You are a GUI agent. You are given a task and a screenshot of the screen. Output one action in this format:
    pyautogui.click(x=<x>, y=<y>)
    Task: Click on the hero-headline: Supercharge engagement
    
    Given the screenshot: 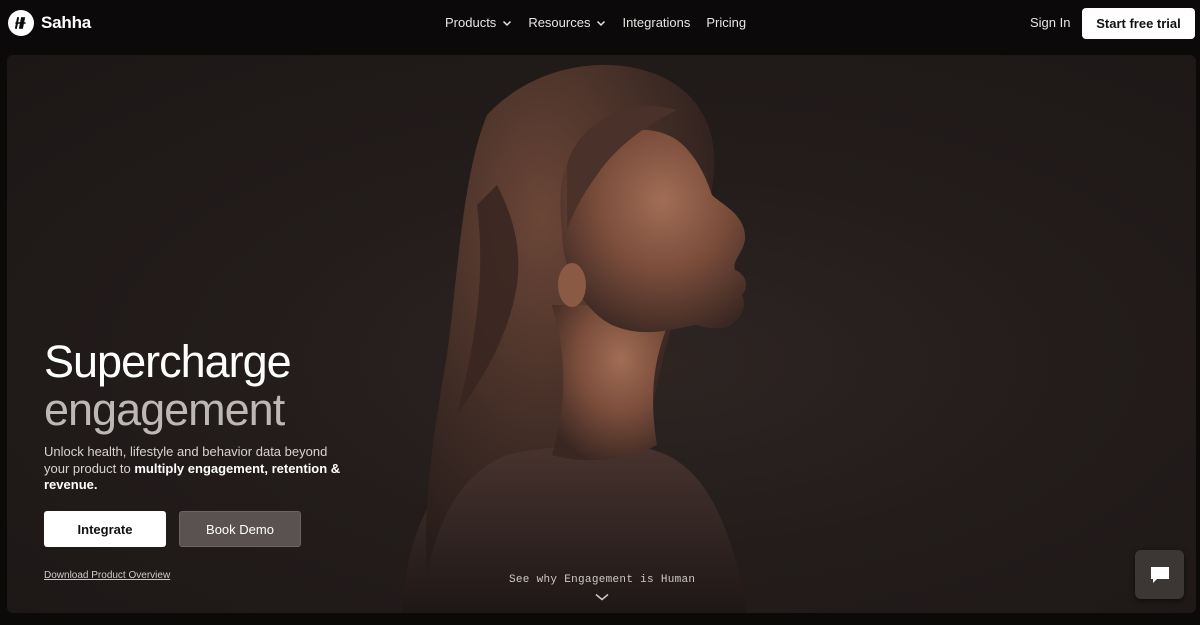 What is the action you would take?
    pyautogui.click(x=168, y=385)
    